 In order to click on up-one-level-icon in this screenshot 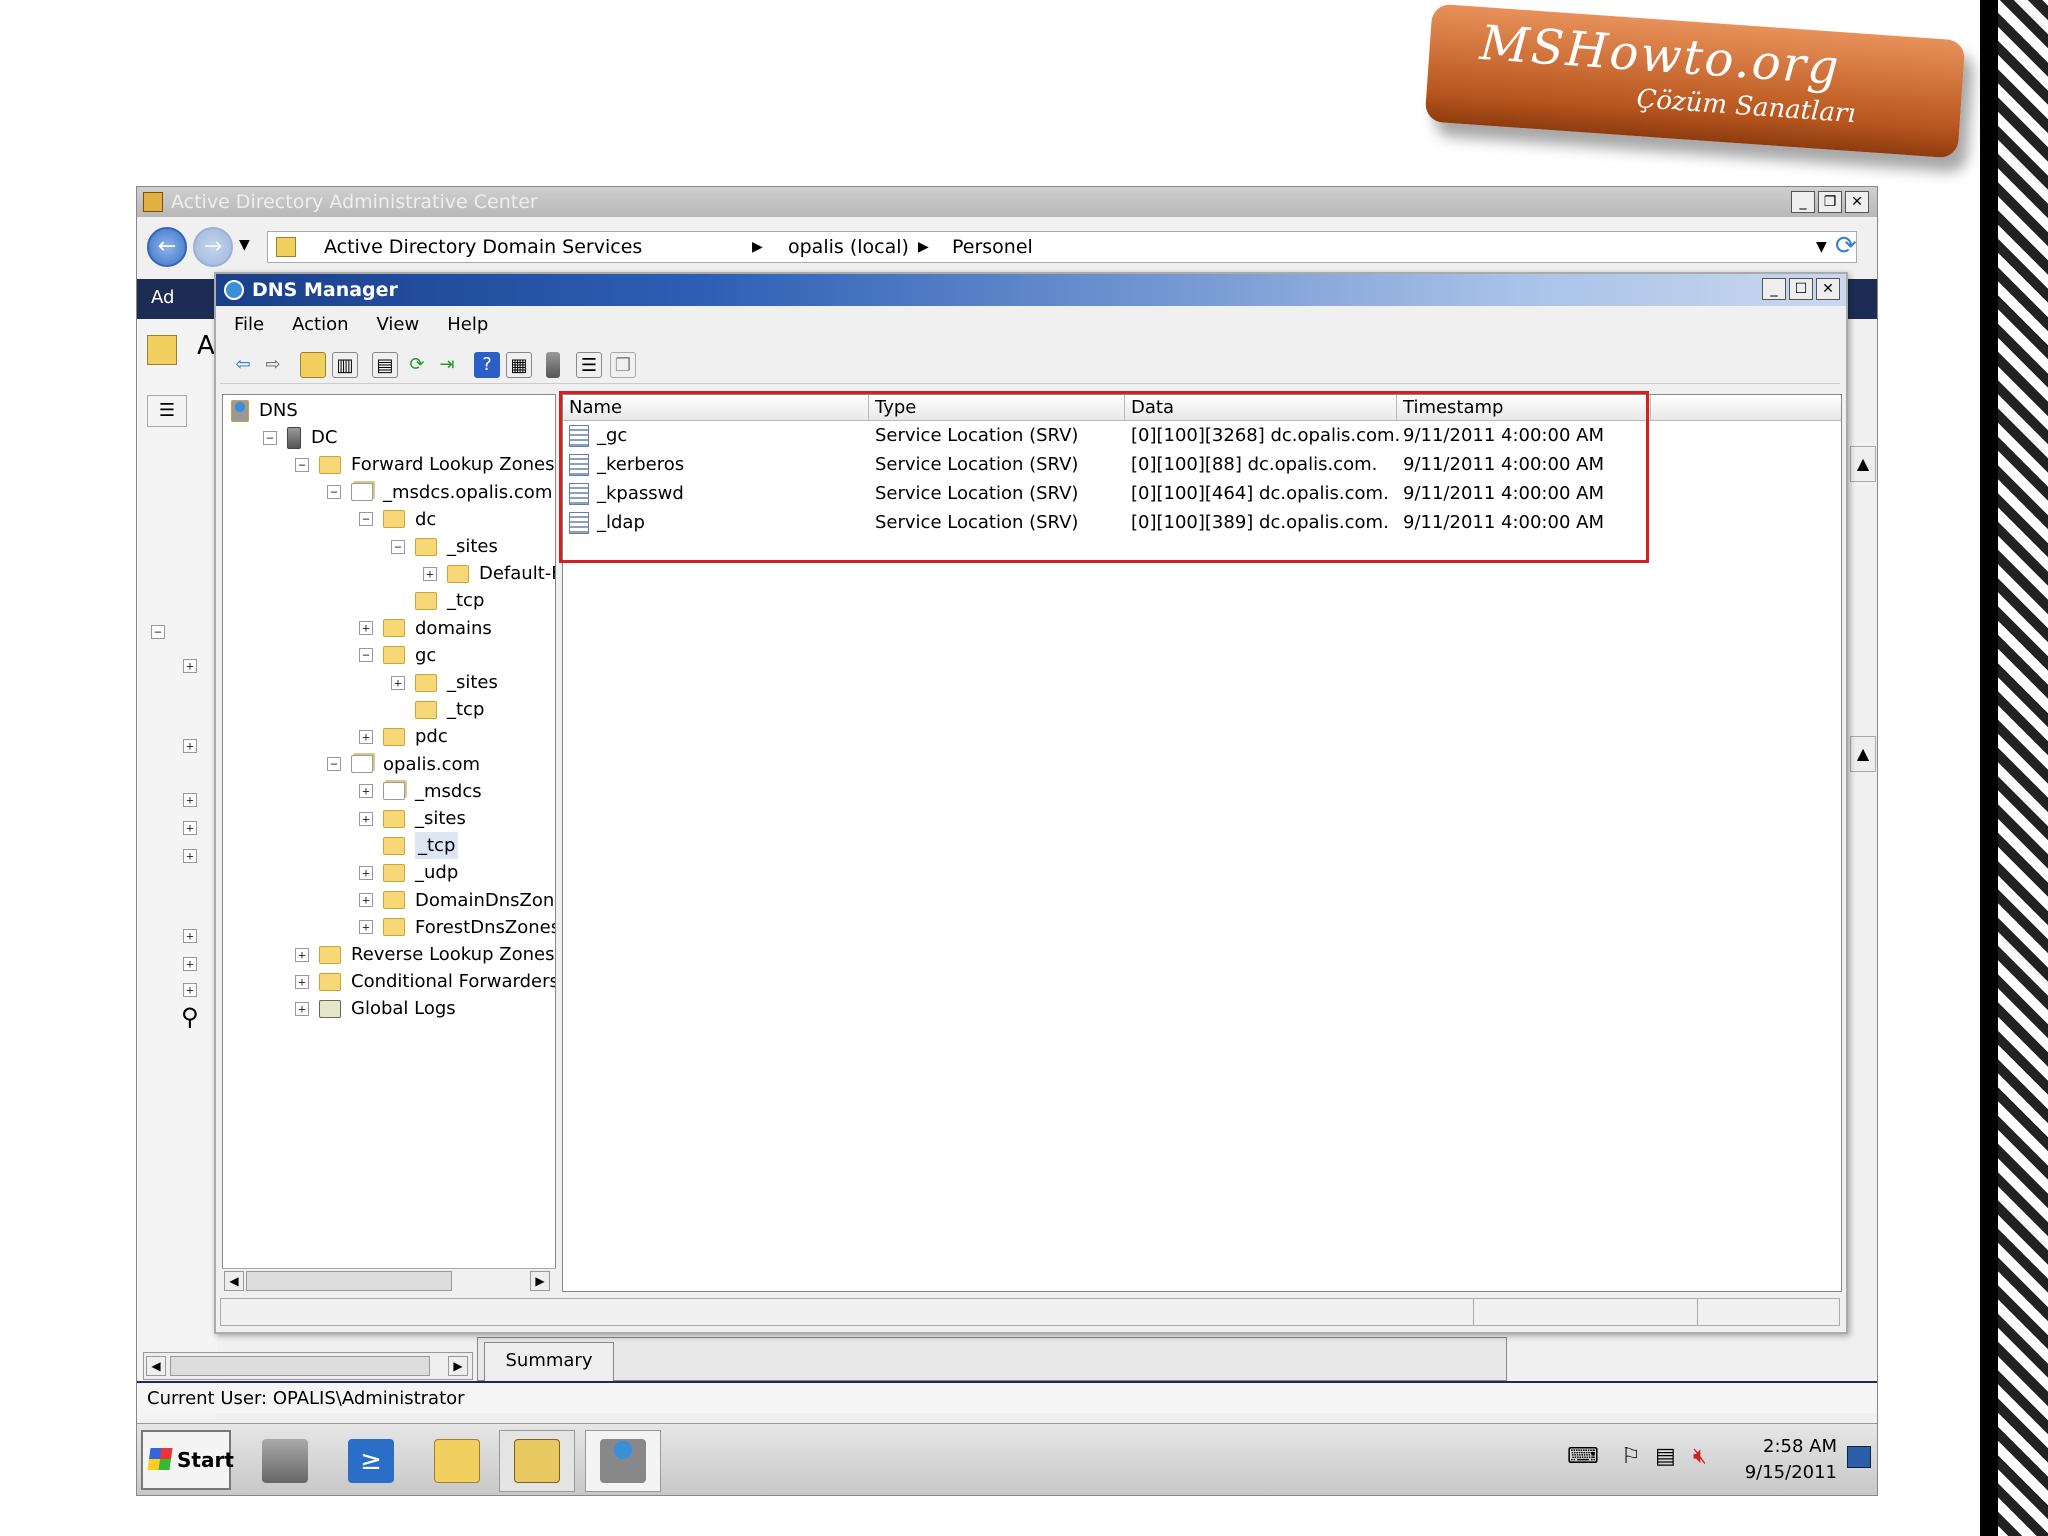, I will do `click(313, 365)`.